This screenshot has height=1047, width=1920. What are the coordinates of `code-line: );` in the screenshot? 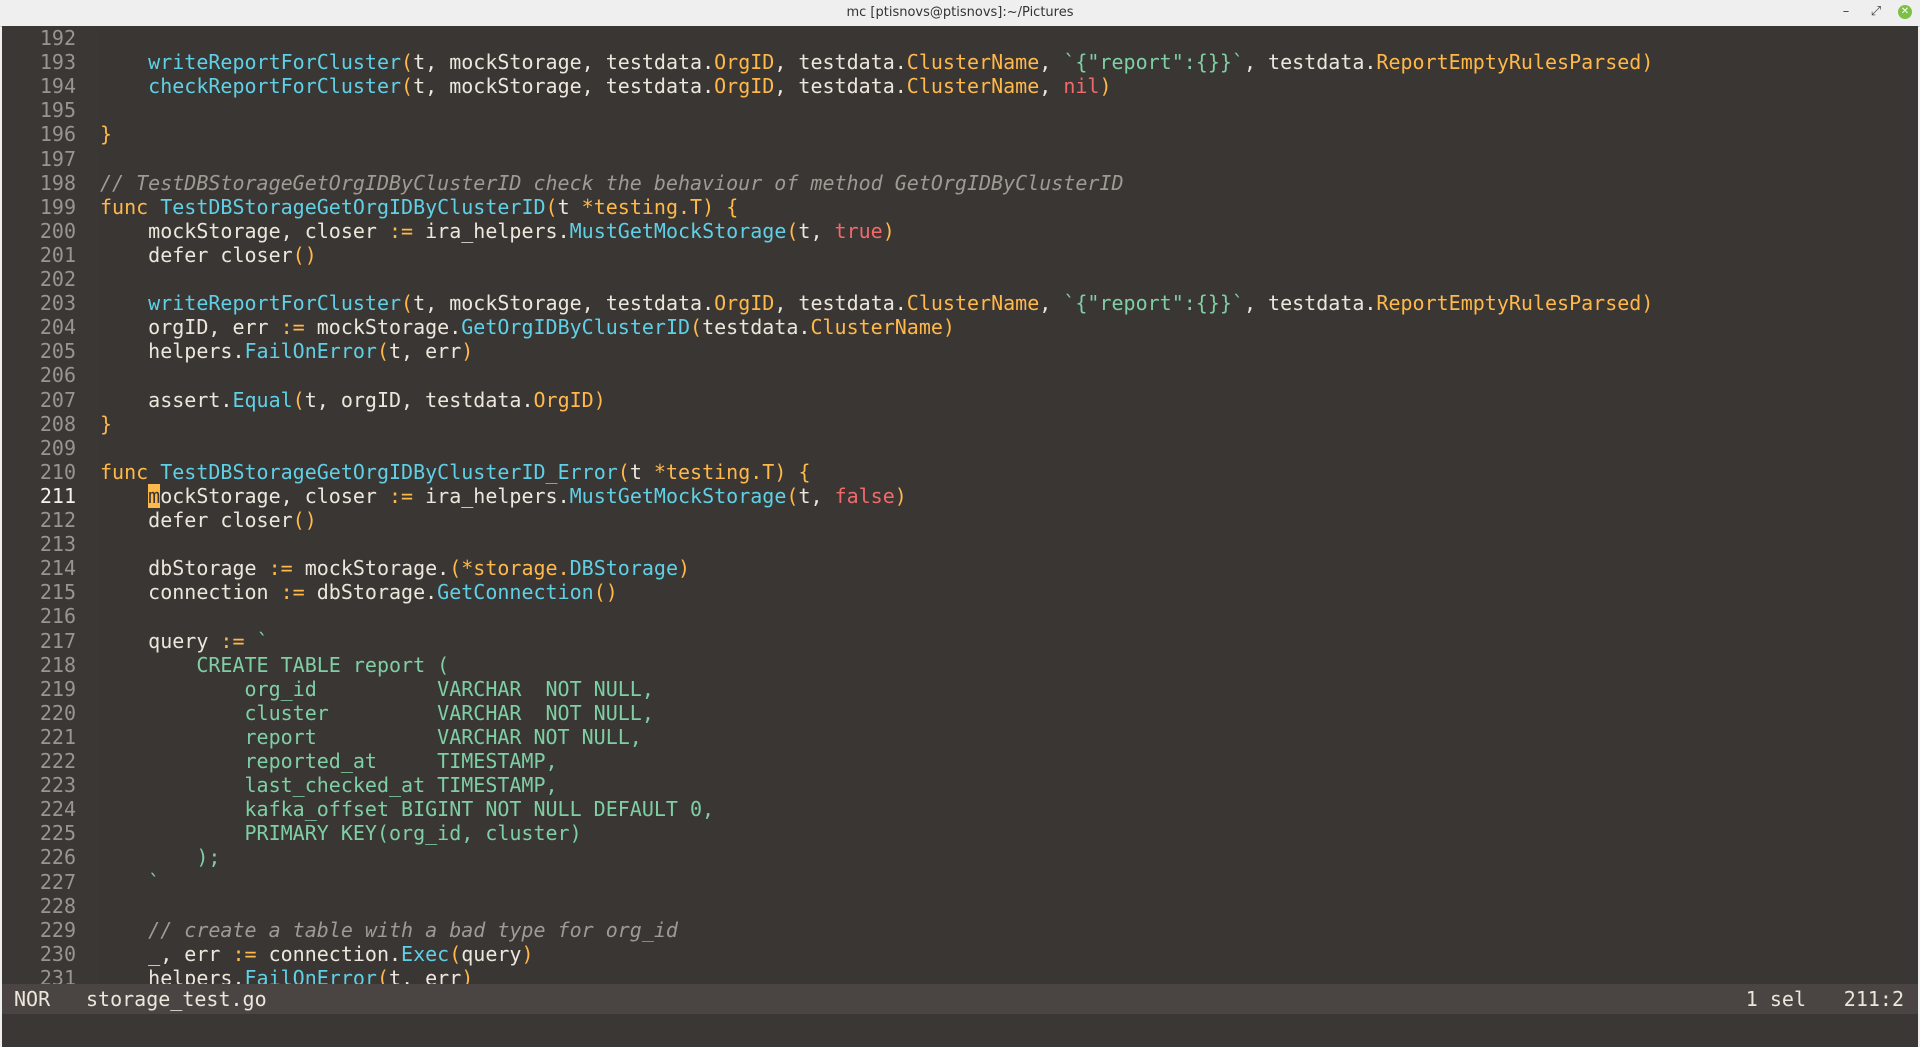 It's located at (160, 857).